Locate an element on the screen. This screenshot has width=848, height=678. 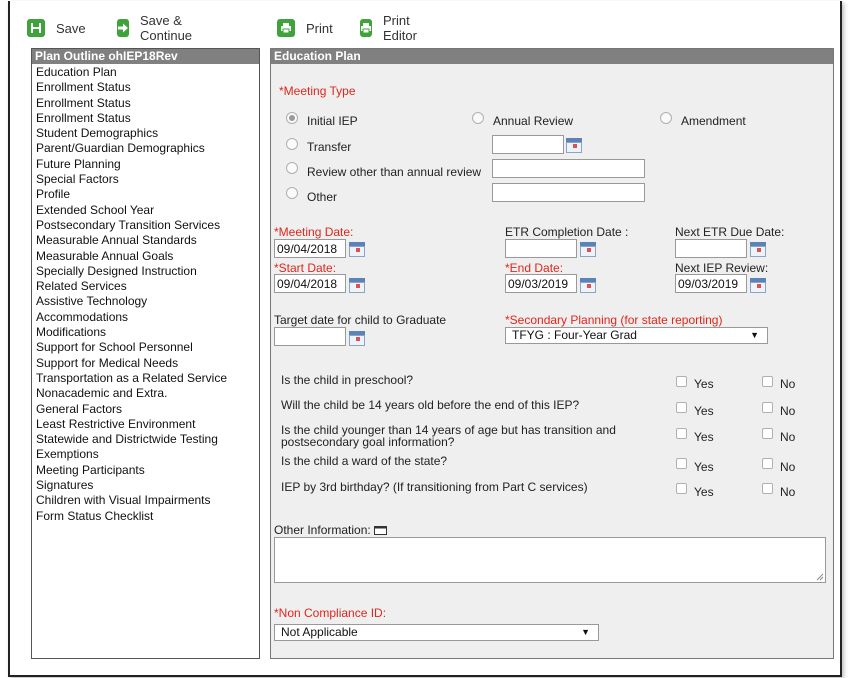
meeting-date-label: *Meeting Date: is located at coordinates (314, 232).